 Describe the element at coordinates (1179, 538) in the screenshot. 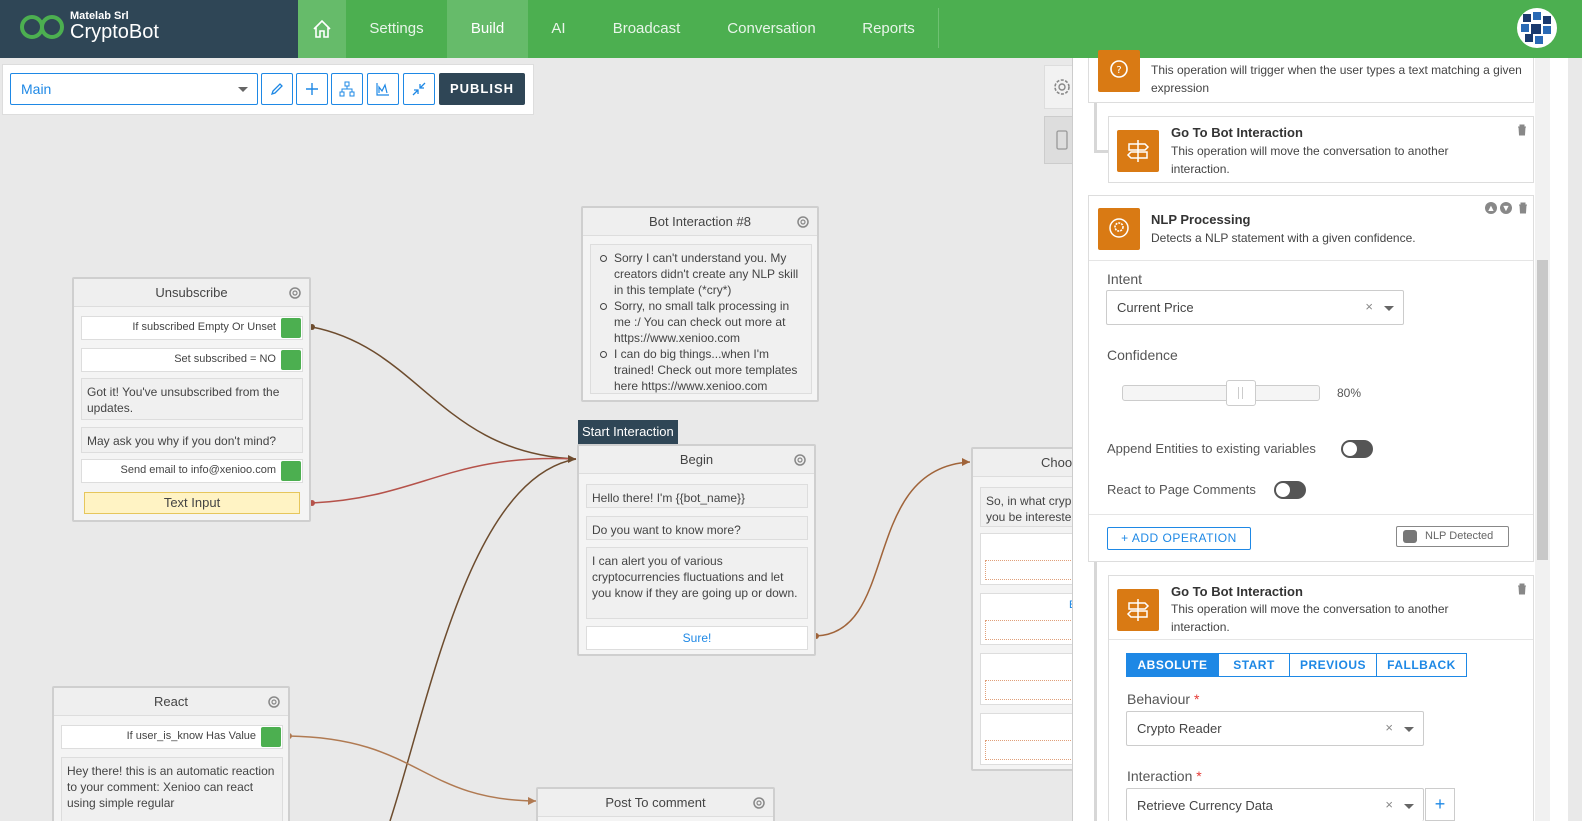

I see `add-operation-button: + ADD OPERATION` at that location.